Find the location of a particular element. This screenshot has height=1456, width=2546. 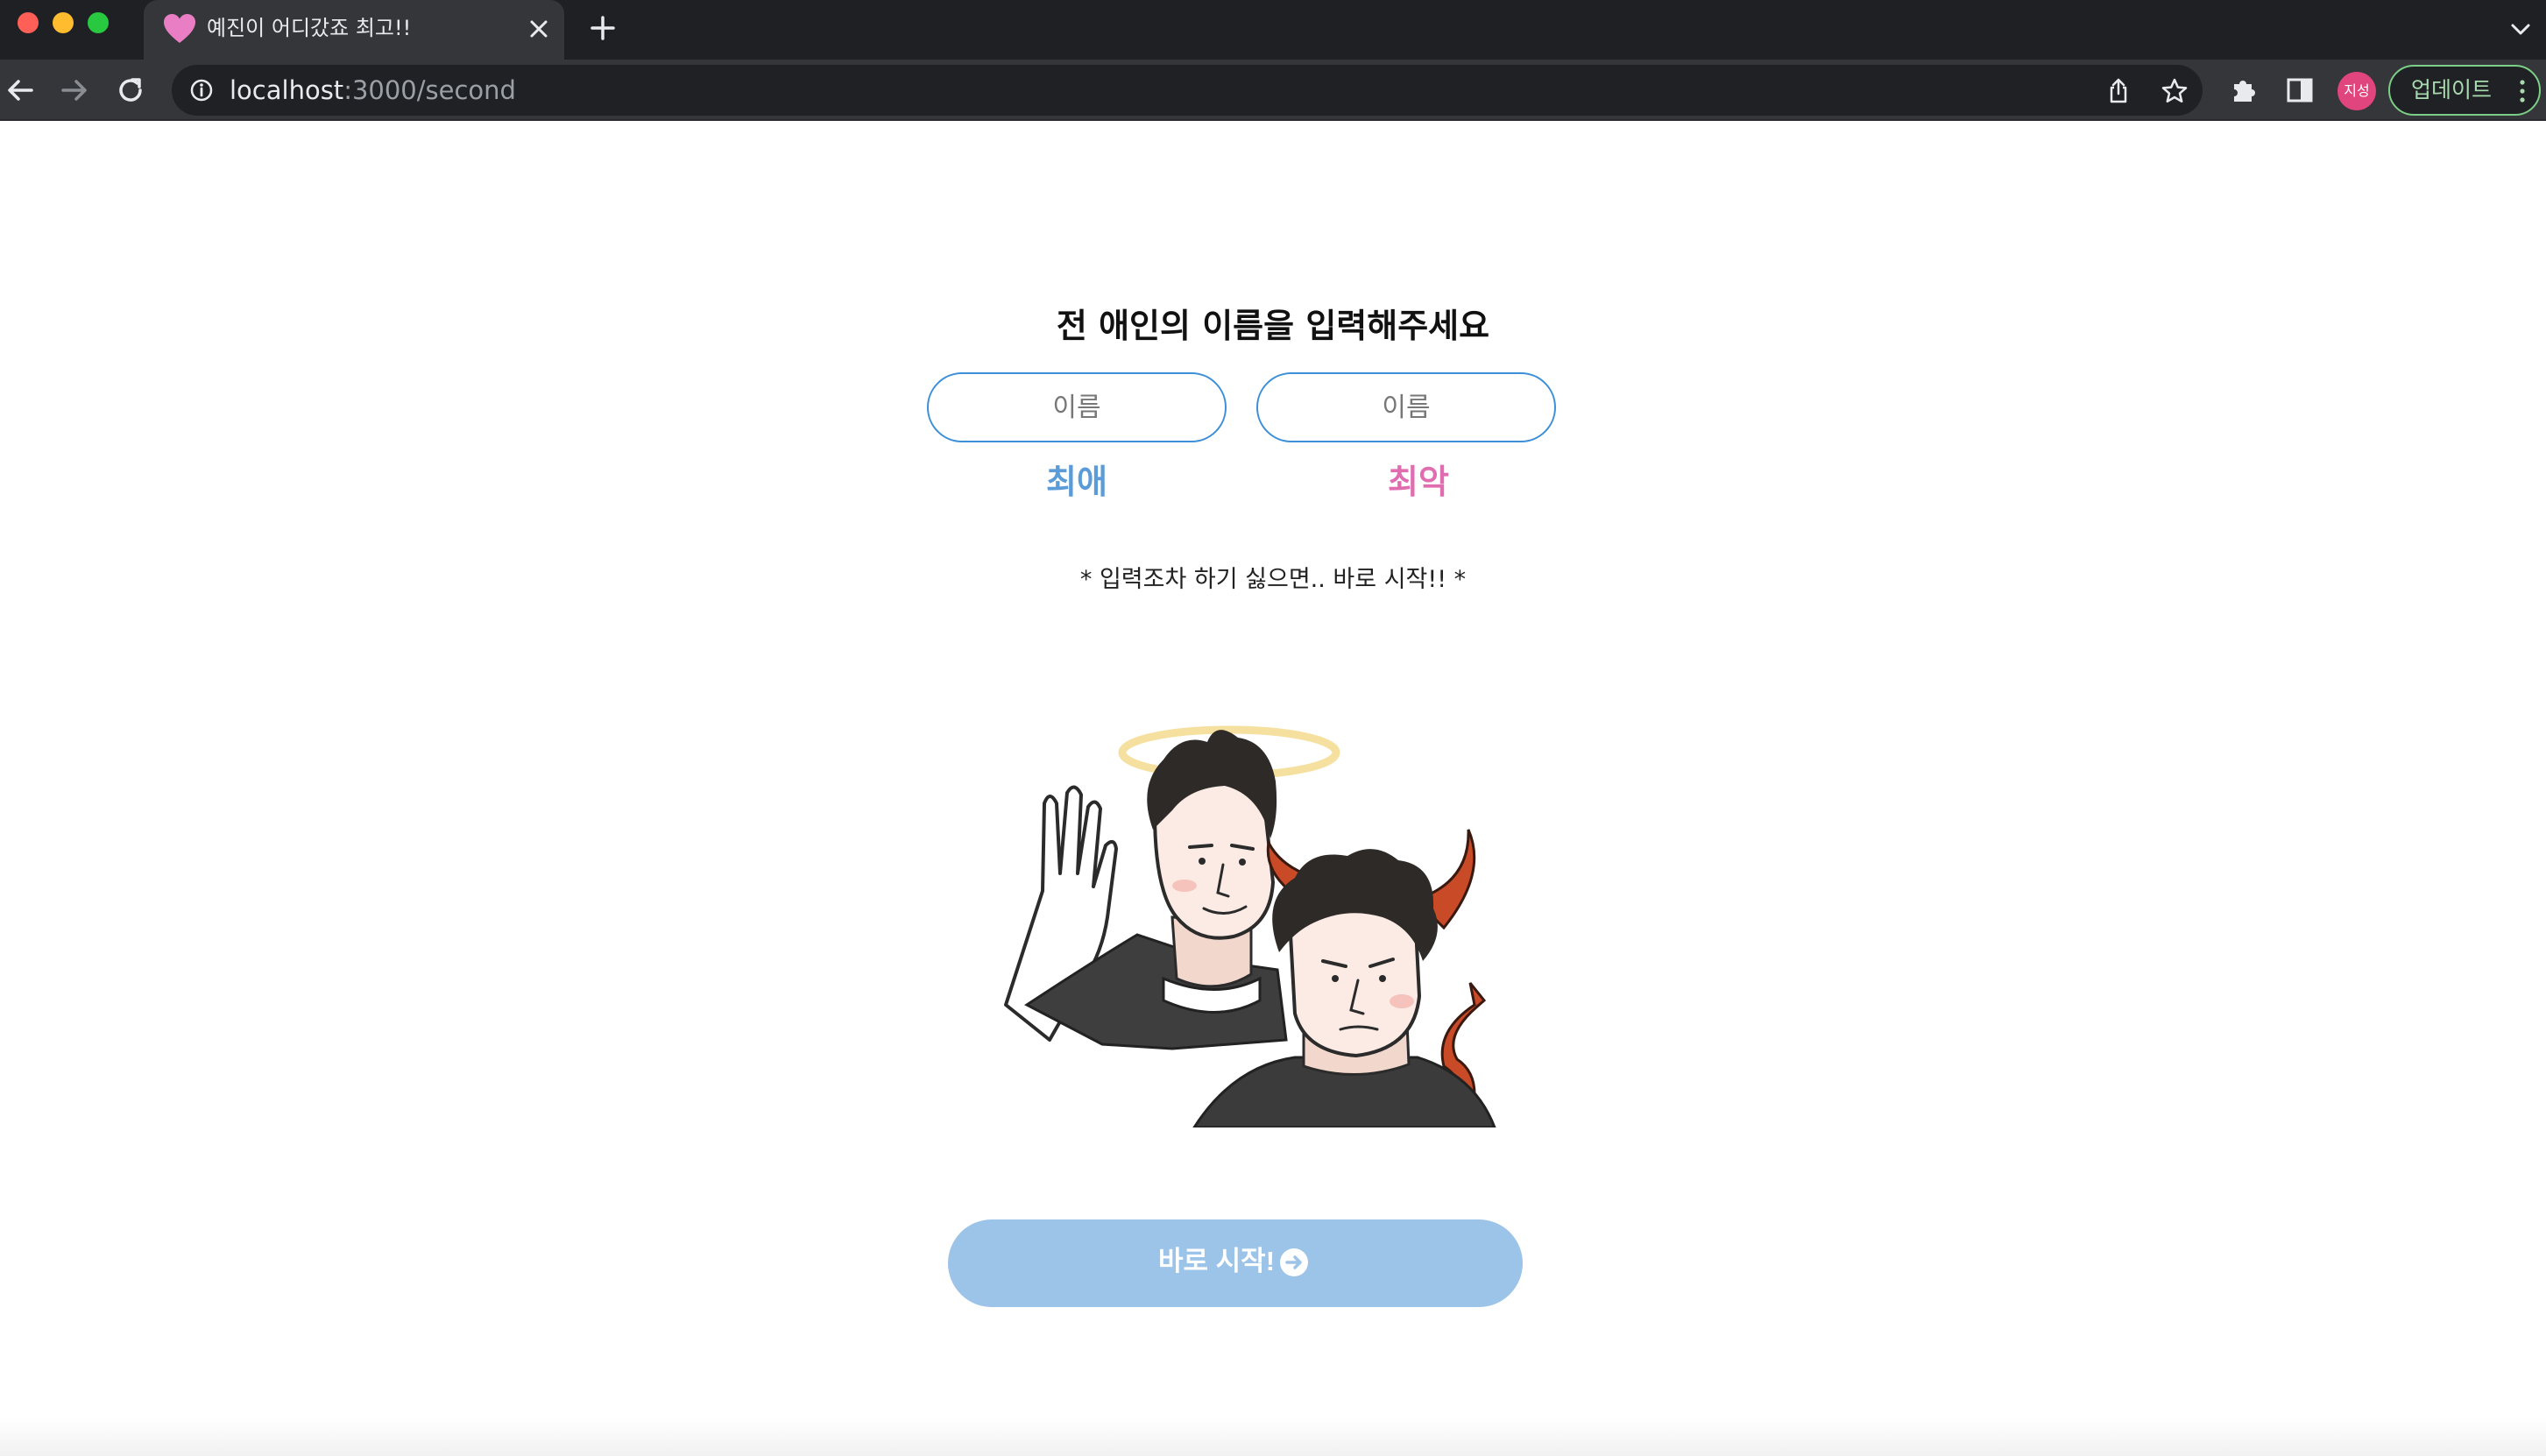

forward-arrow-icon is located at coordinates (74, 90).